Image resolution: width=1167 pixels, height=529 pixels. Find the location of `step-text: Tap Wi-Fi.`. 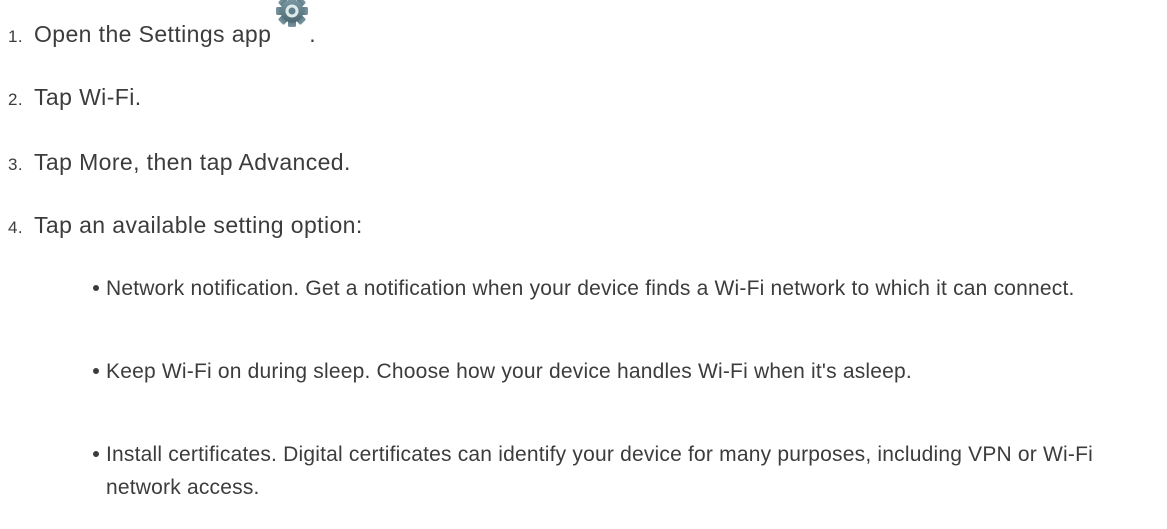

step-text: Tap Wi-Fi. is located at coordinates (88, 97).